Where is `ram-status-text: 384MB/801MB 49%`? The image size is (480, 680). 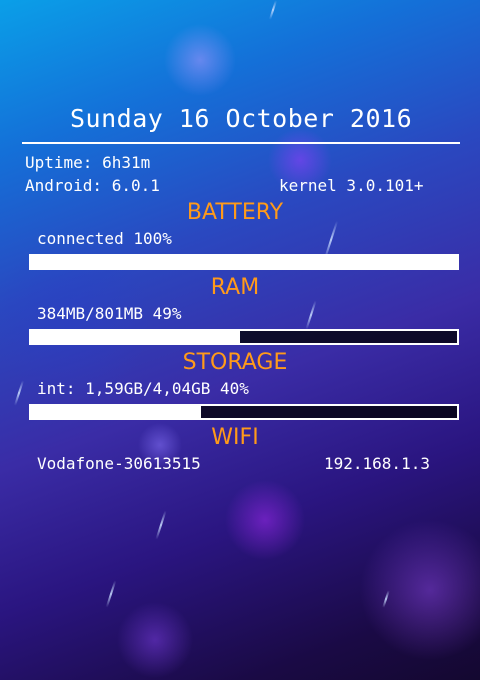
ram-status-text: 384MB/801MB 49% is located at coordinates (109, 313).